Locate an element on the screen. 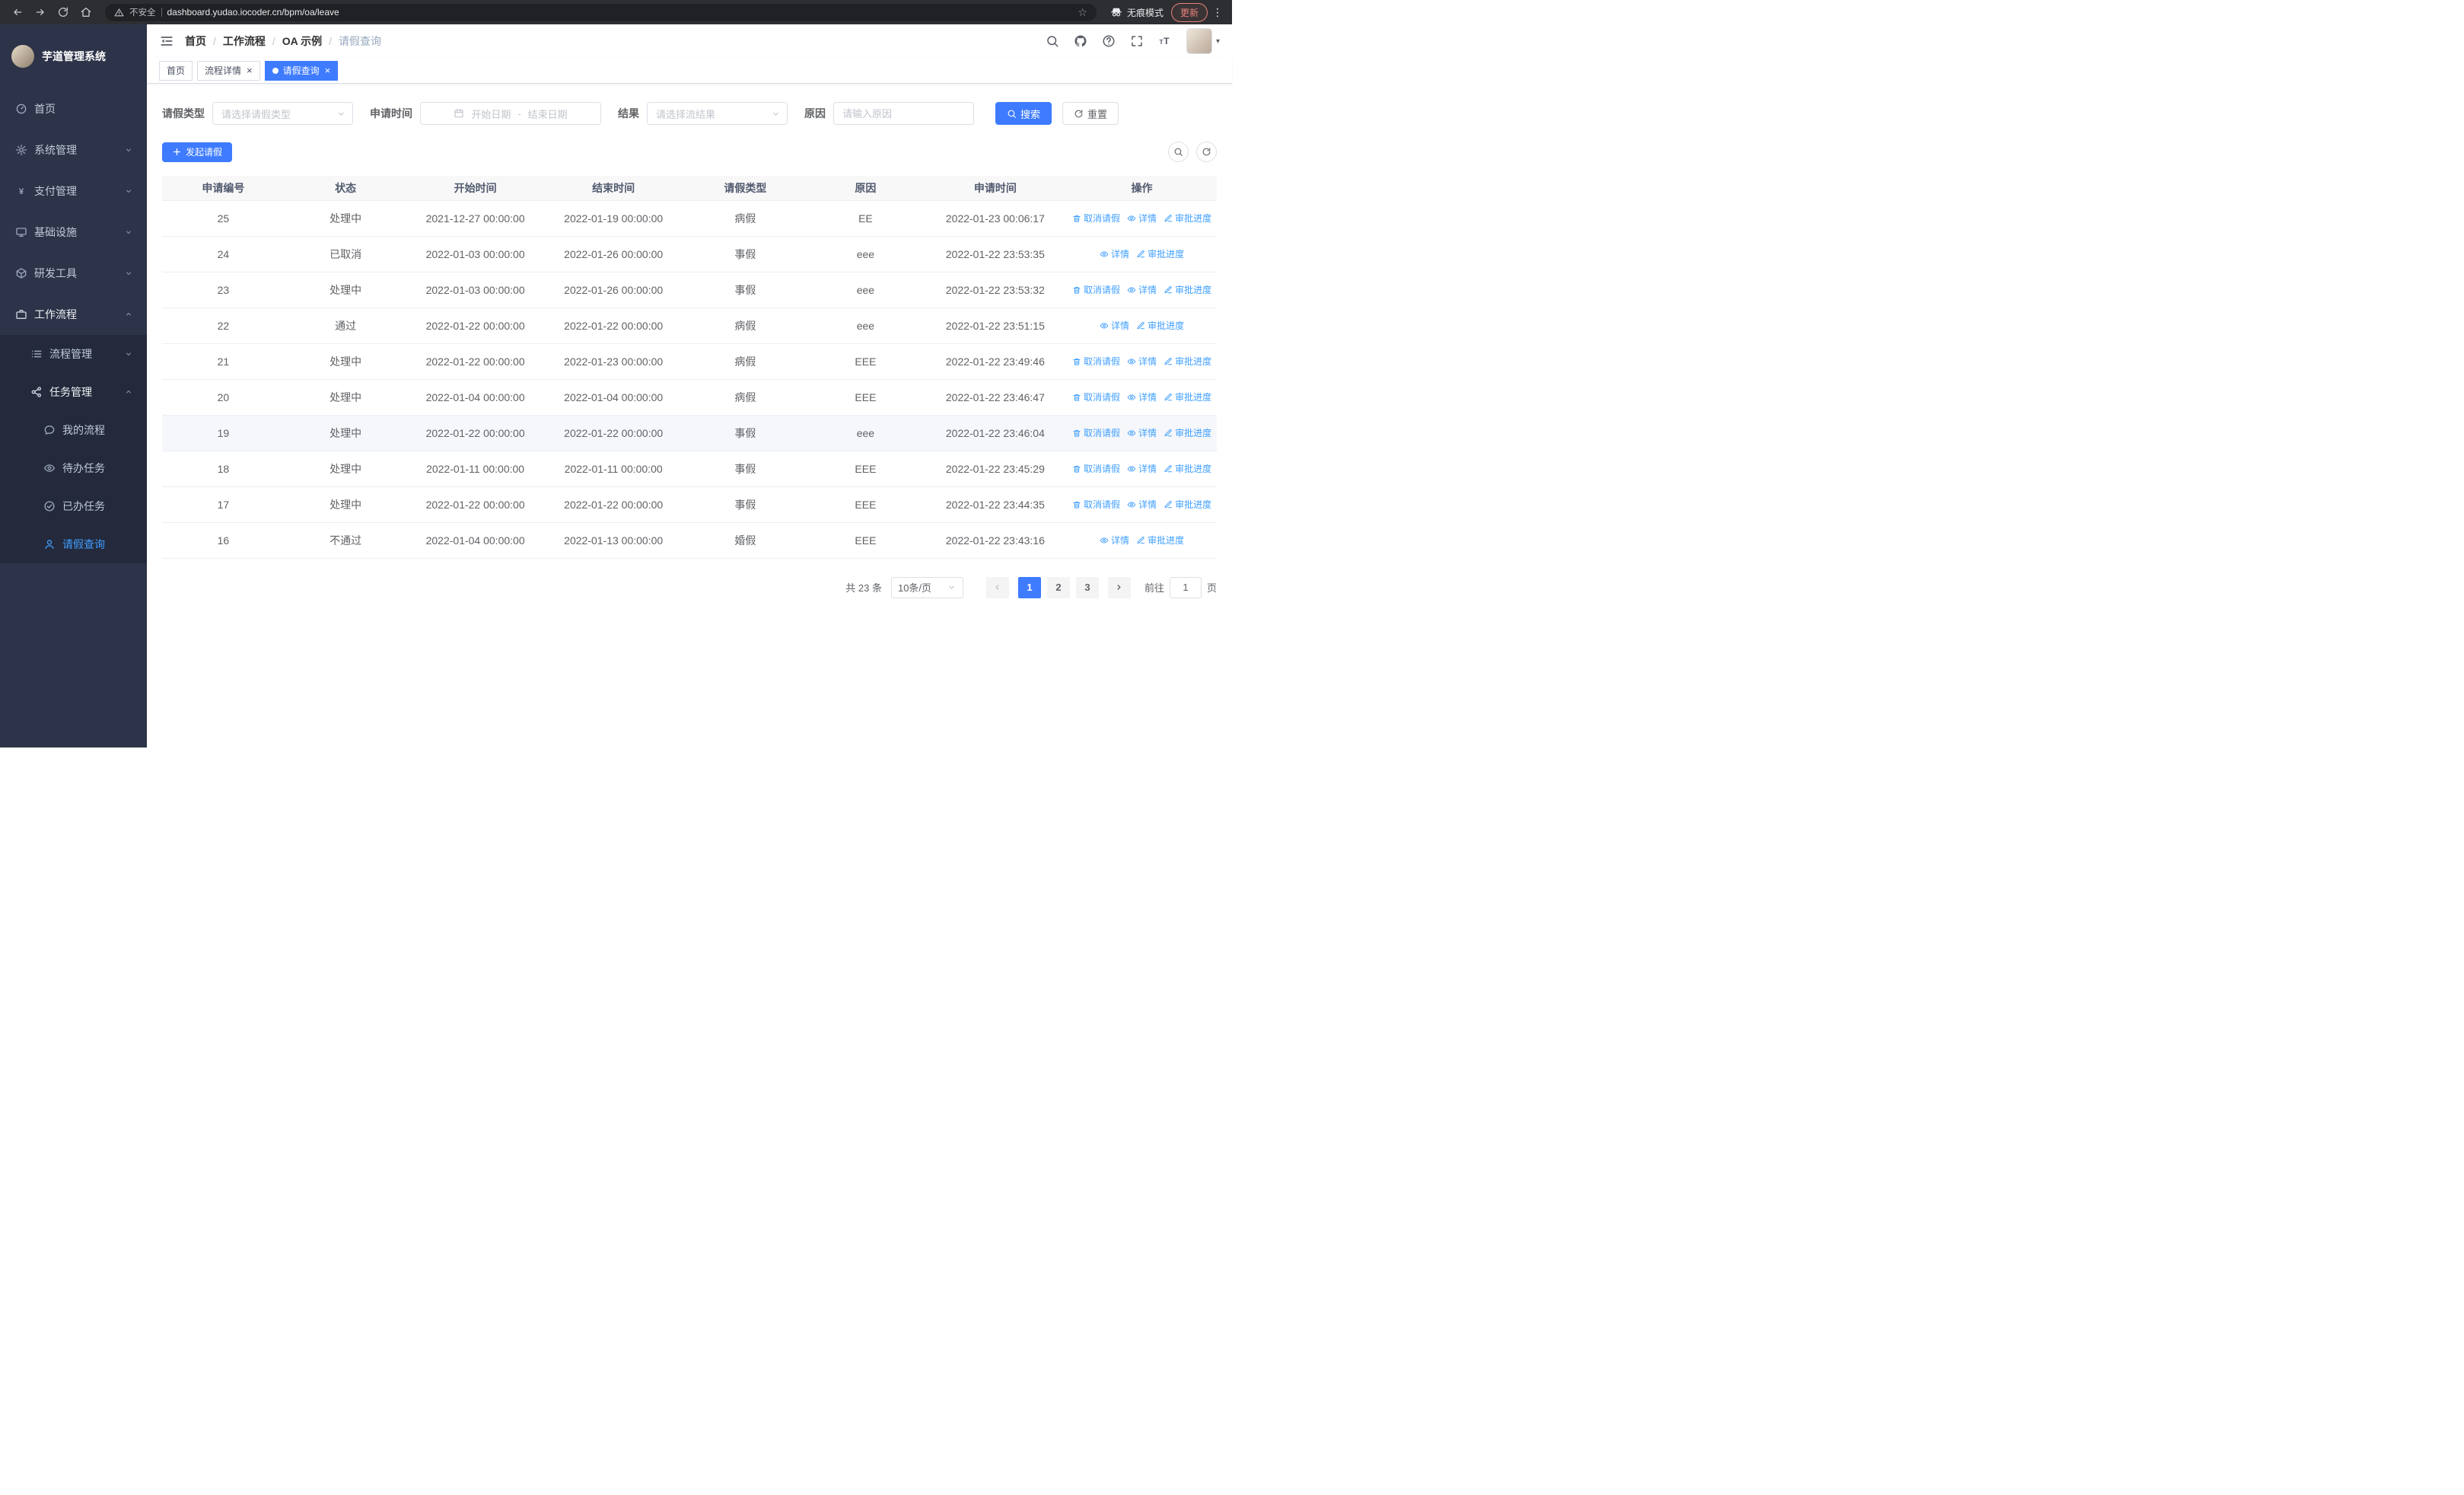 This screenshot has width=2464, height=1495. page-button-3: 3 is located at coordinates (1087, 587).